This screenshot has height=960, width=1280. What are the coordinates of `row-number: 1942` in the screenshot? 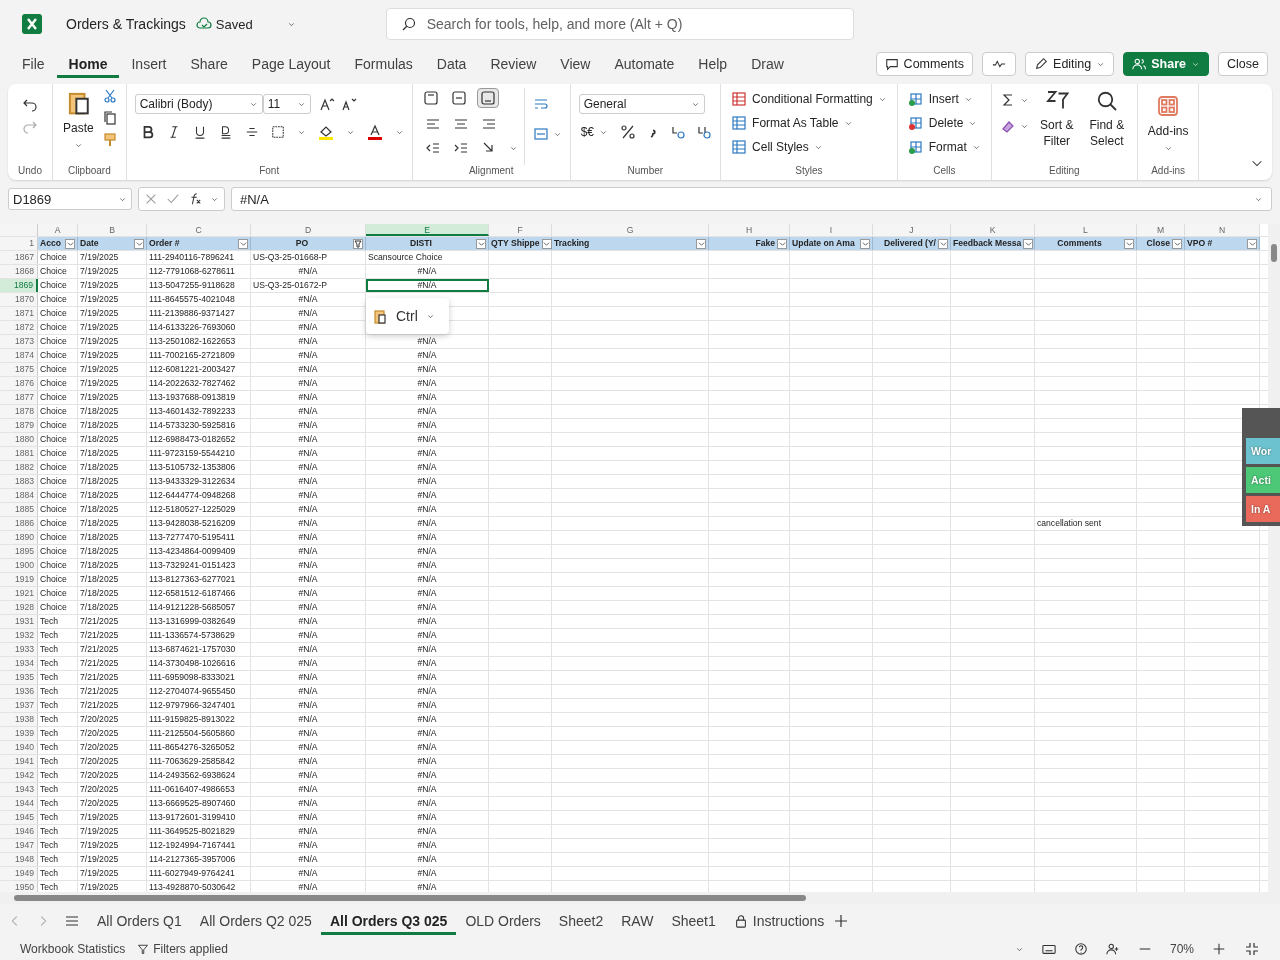 It's located at (19, 775).